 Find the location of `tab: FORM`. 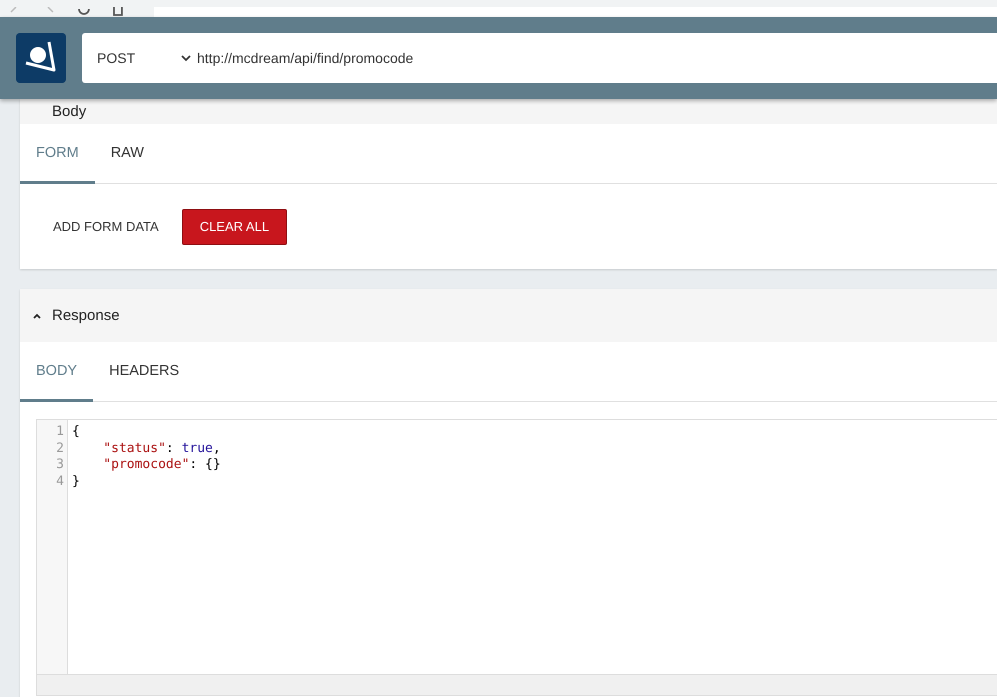

tab: FORM is located at coordinates (57, 154).